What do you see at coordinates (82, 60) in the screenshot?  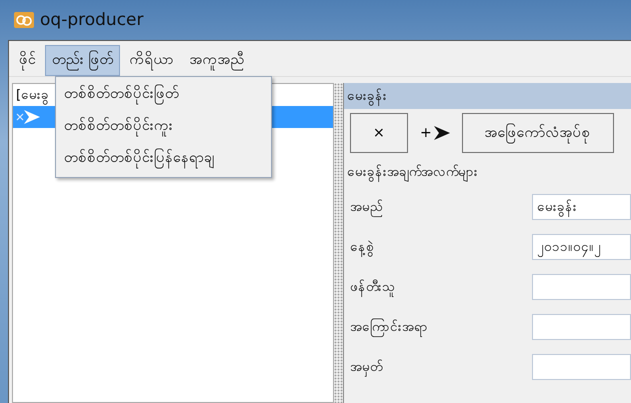 I see `menu-item: တည်း ဖြတ်` at bounding box center [82, 60].